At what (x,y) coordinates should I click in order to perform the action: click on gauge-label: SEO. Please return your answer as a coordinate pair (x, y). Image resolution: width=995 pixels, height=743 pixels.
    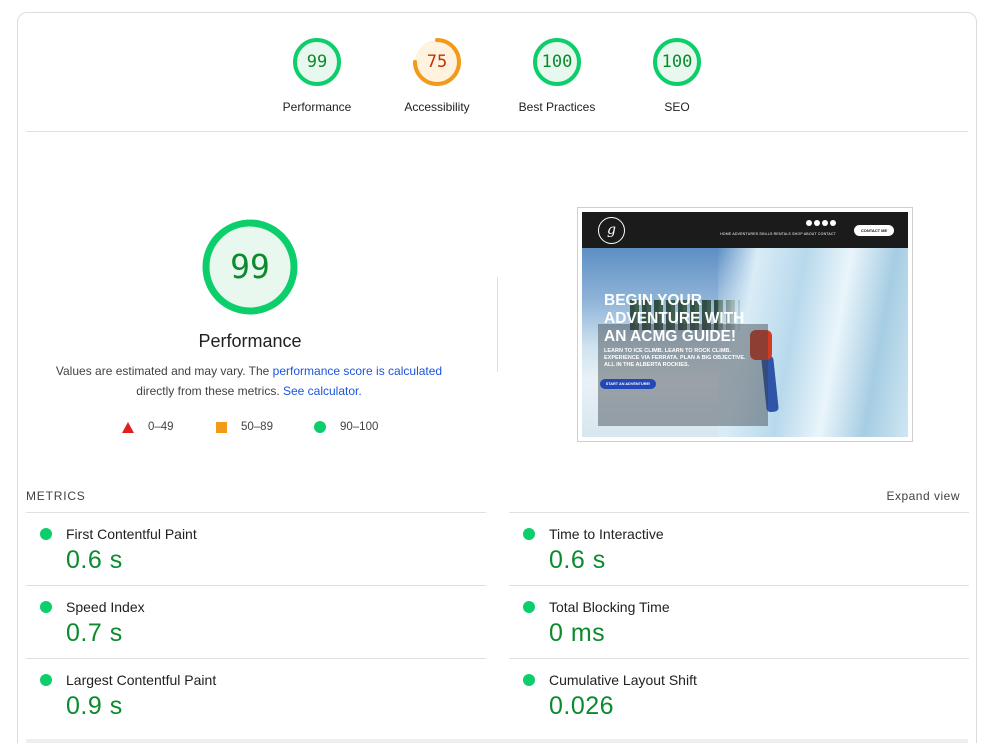
    Looking at the image, I should click on (677, 107).